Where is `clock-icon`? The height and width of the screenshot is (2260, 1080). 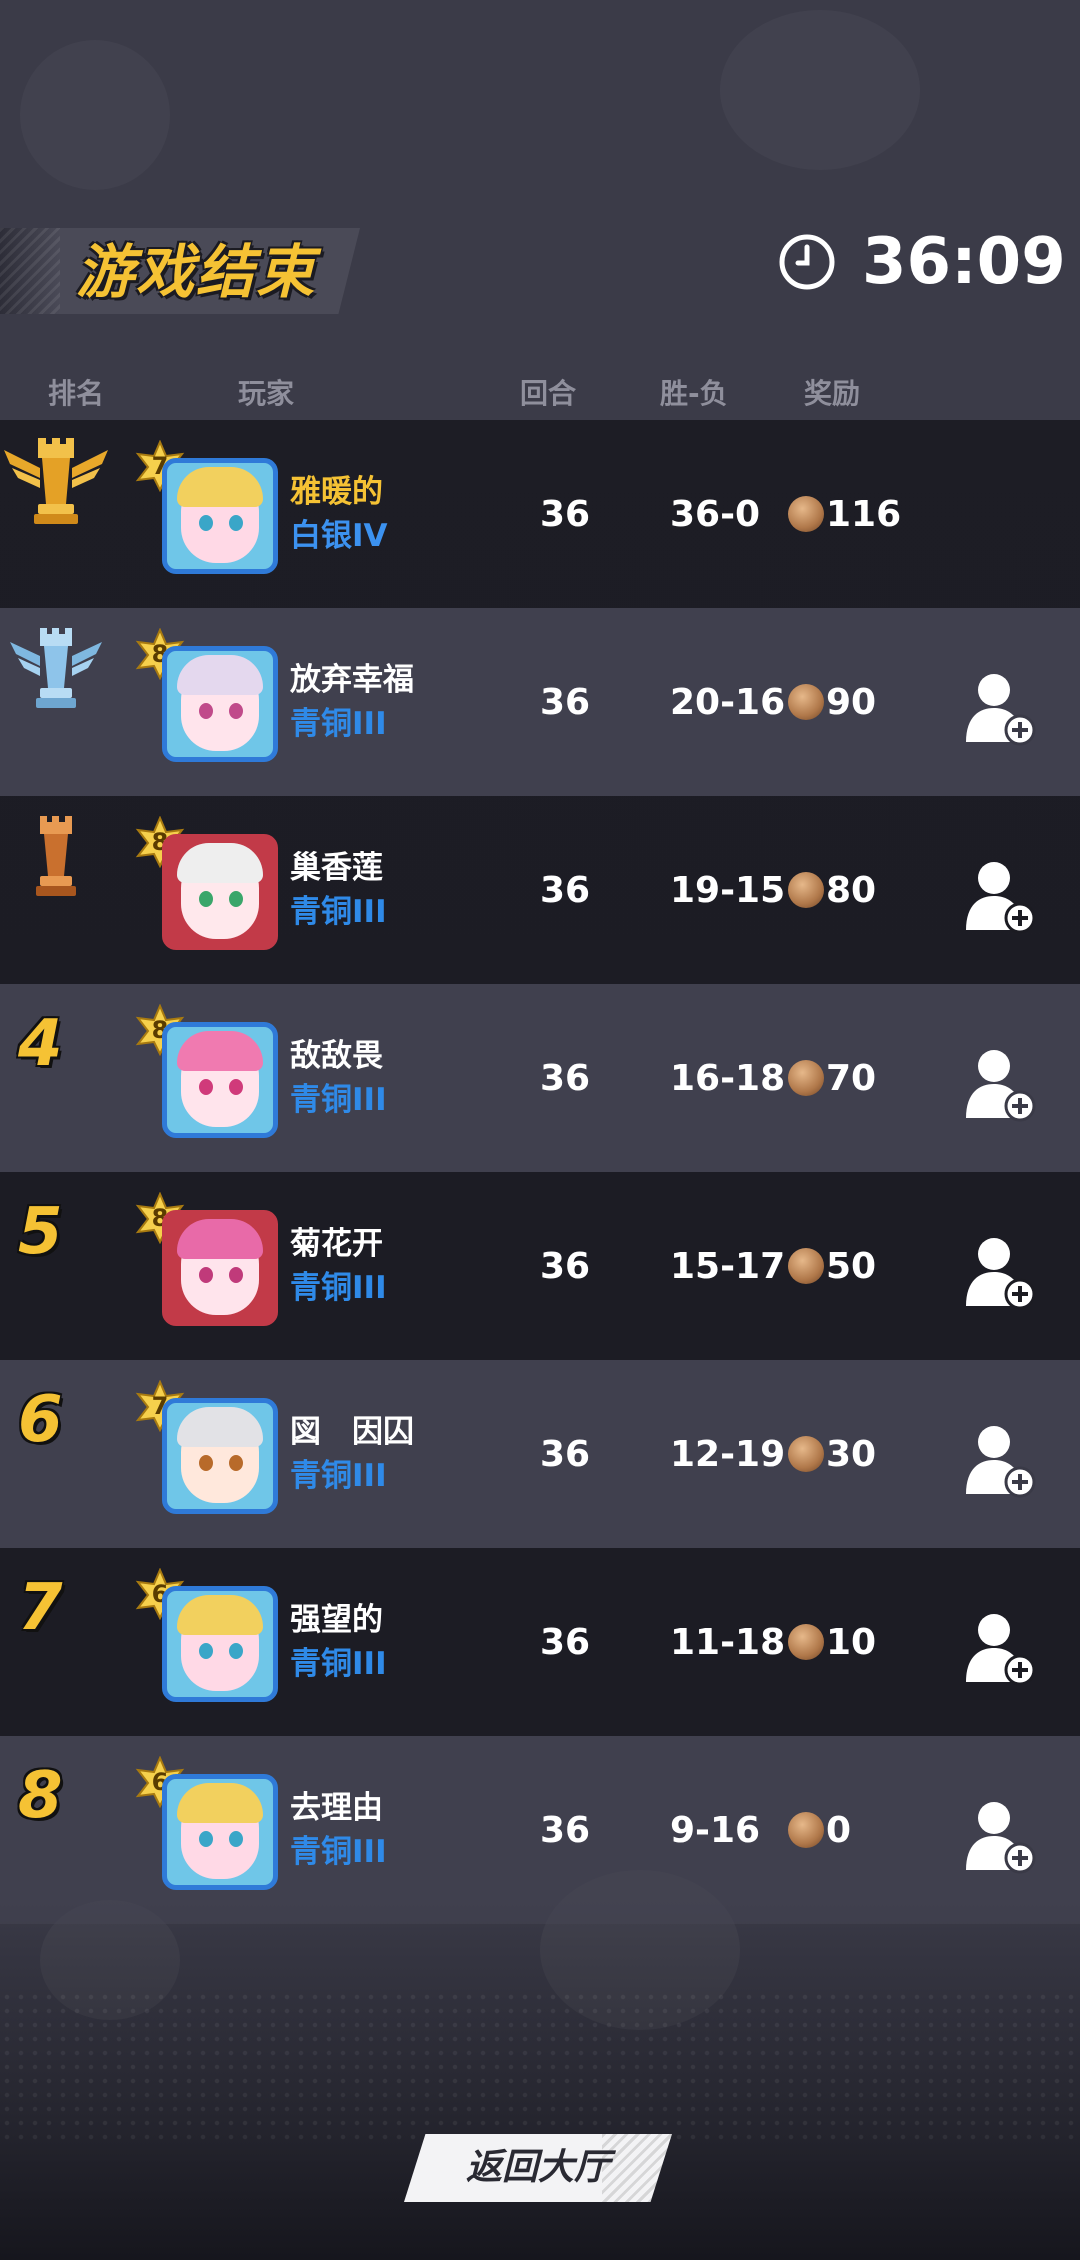
clock-icon is located at coordinates (807, 262).